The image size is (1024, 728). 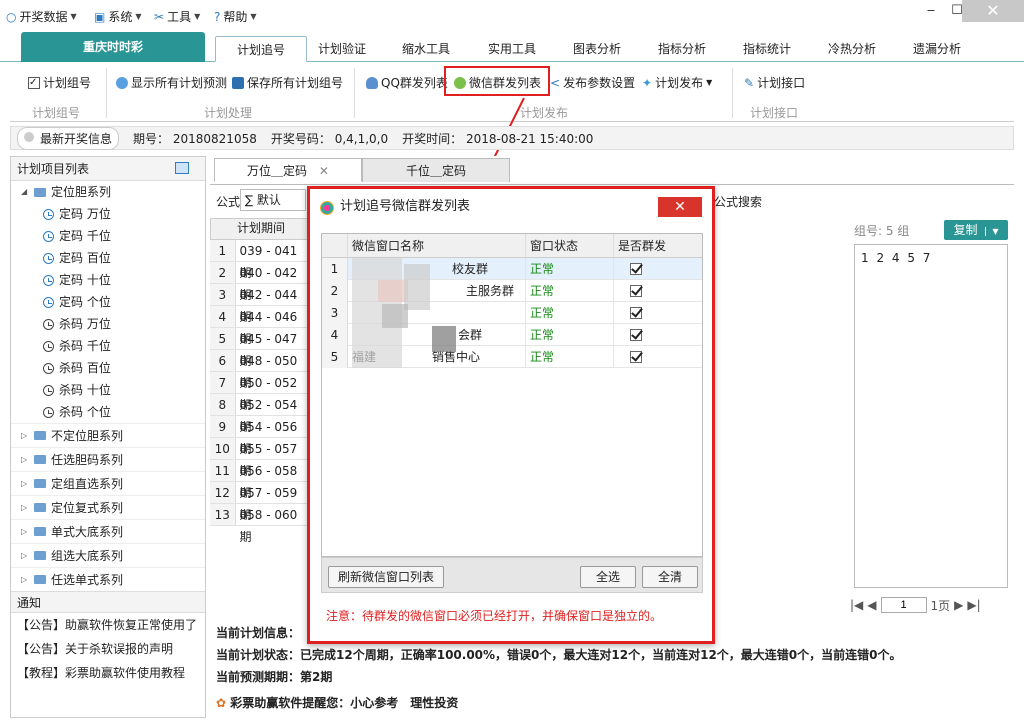 What do you see at coordinates (324, 171) in the screenshot?
I see `close-tab-icon: ✕` at bounding box center [324, 171].